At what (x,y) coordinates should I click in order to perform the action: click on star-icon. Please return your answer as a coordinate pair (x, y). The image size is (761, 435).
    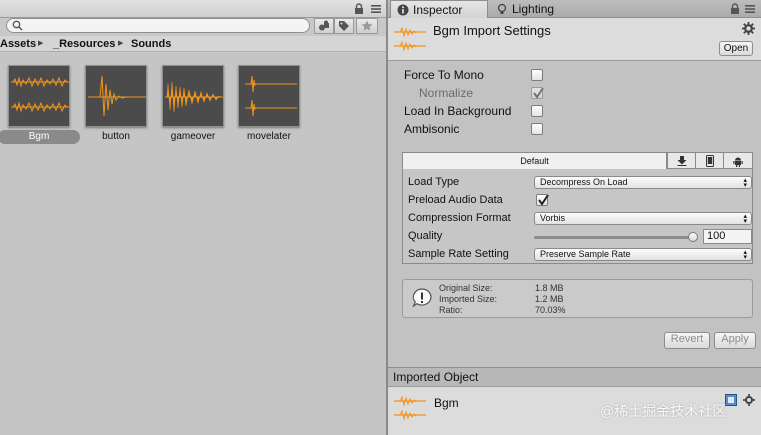
    Looking at the image, I should click on (367, 25).